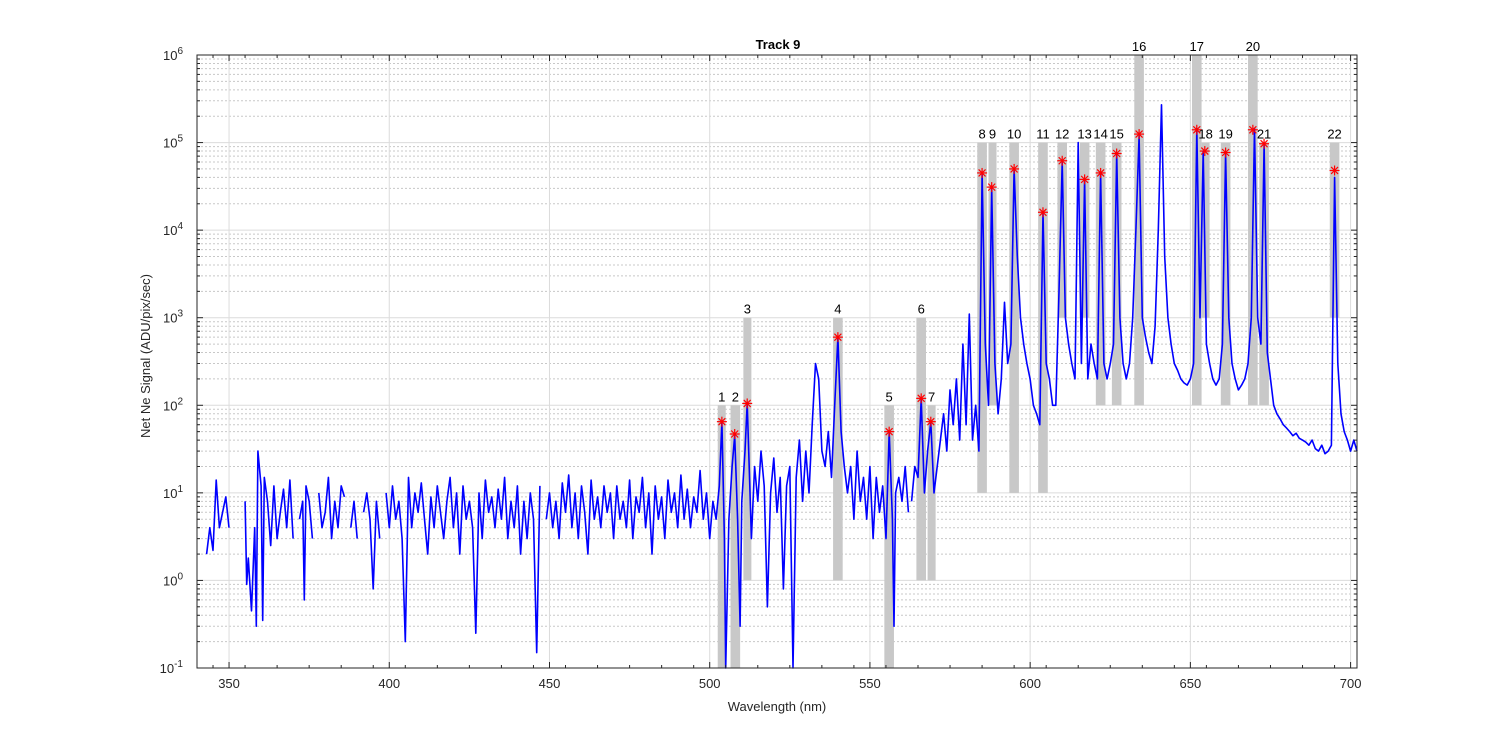 The height and width of the screenshot is (750, 1500). What do you see at coordinates (710, 683) in the screenshot?
I see `x-tick-label: 500` at bounding box center [710, 683].